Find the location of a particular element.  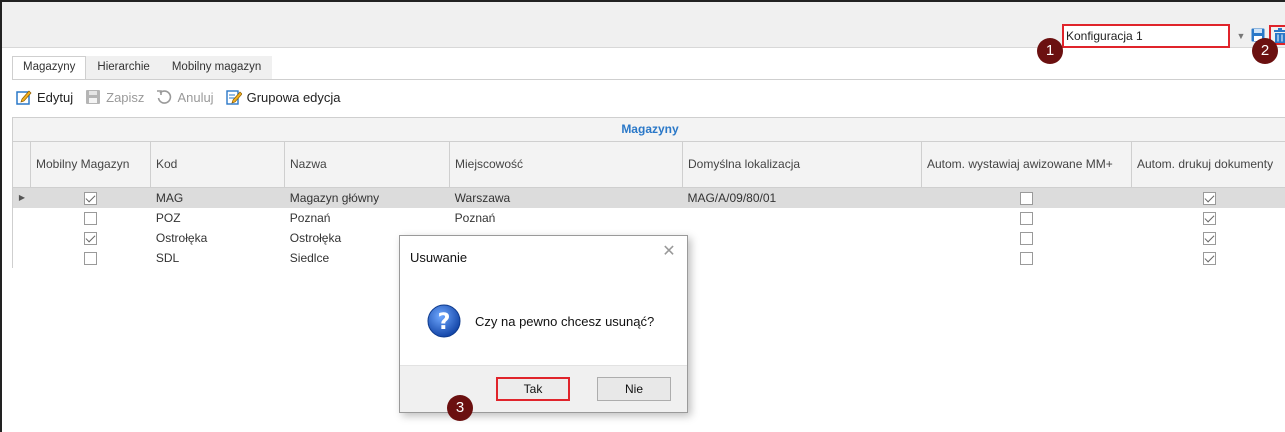

cancel-button: Anuluj is located at coordinates (185, 97).